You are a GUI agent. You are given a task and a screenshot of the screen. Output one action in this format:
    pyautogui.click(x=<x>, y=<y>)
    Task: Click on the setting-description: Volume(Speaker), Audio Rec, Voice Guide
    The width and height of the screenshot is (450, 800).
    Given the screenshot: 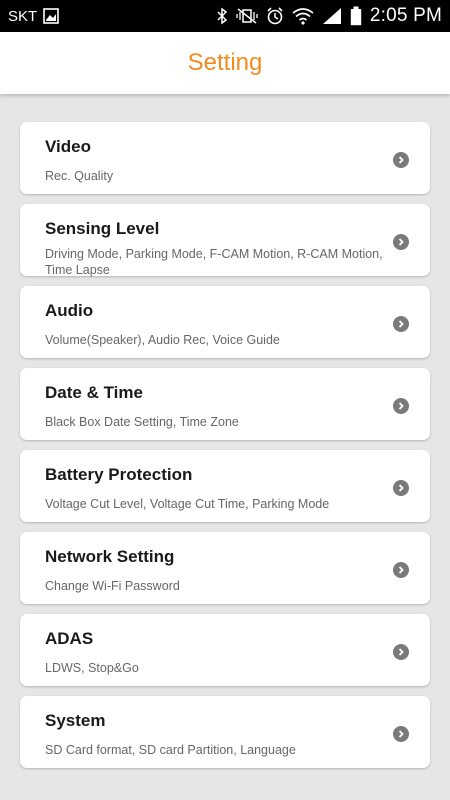 What is the action you would take?
    pyautogui.click(x=162, y=340)
    